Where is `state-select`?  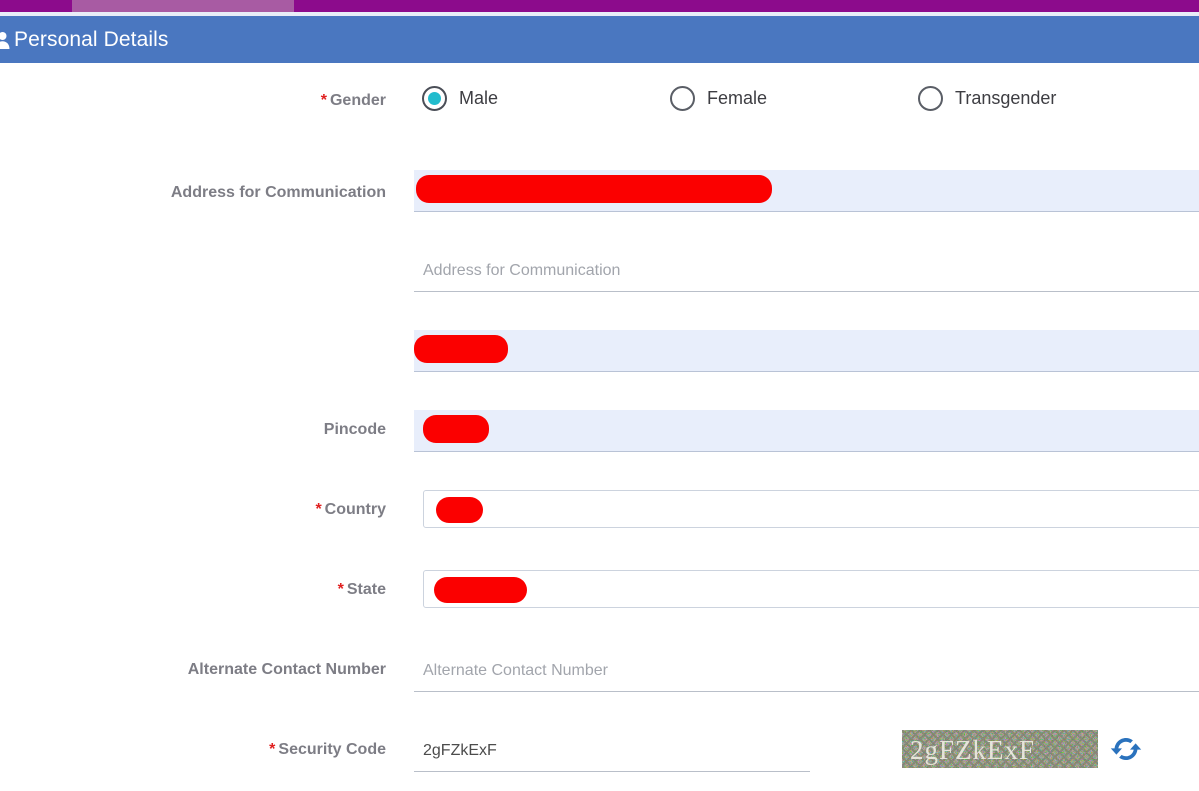 state-select is located at coordinates (811, 589).